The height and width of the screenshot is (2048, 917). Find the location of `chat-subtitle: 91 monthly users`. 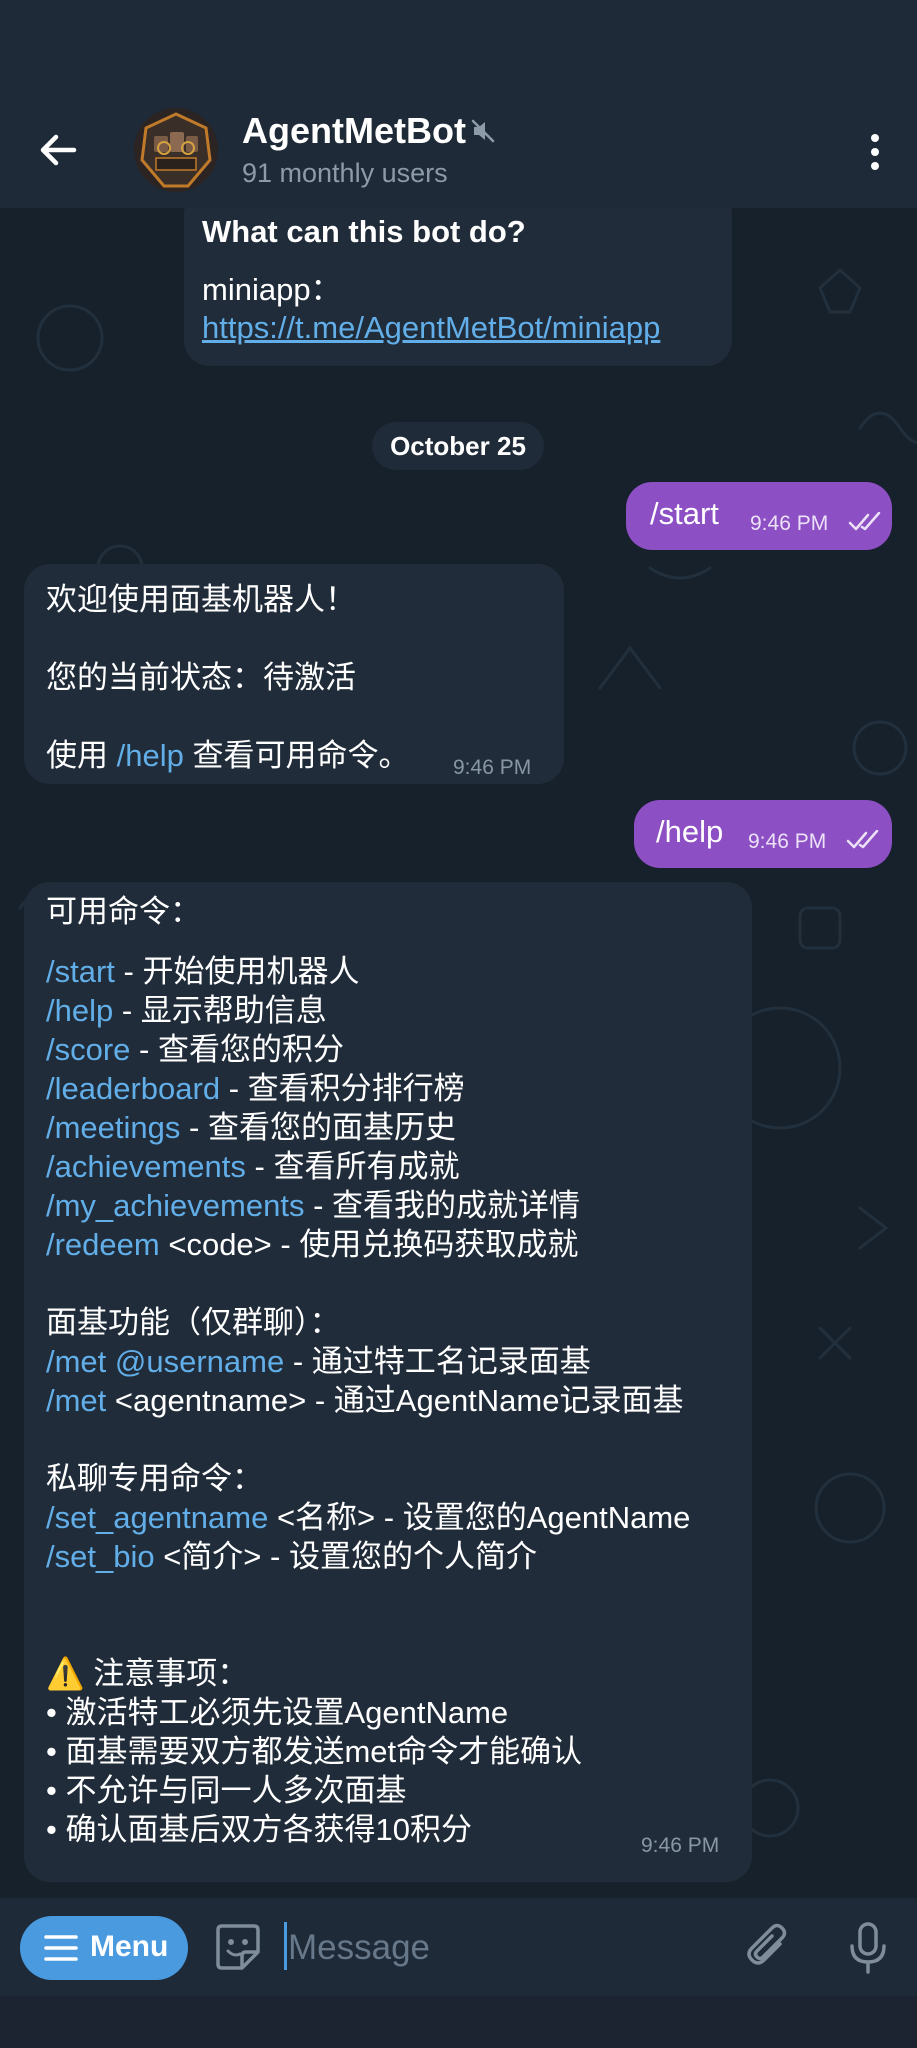

chat-subtitle: 91 monthly users is located at coordinates (345, 173).